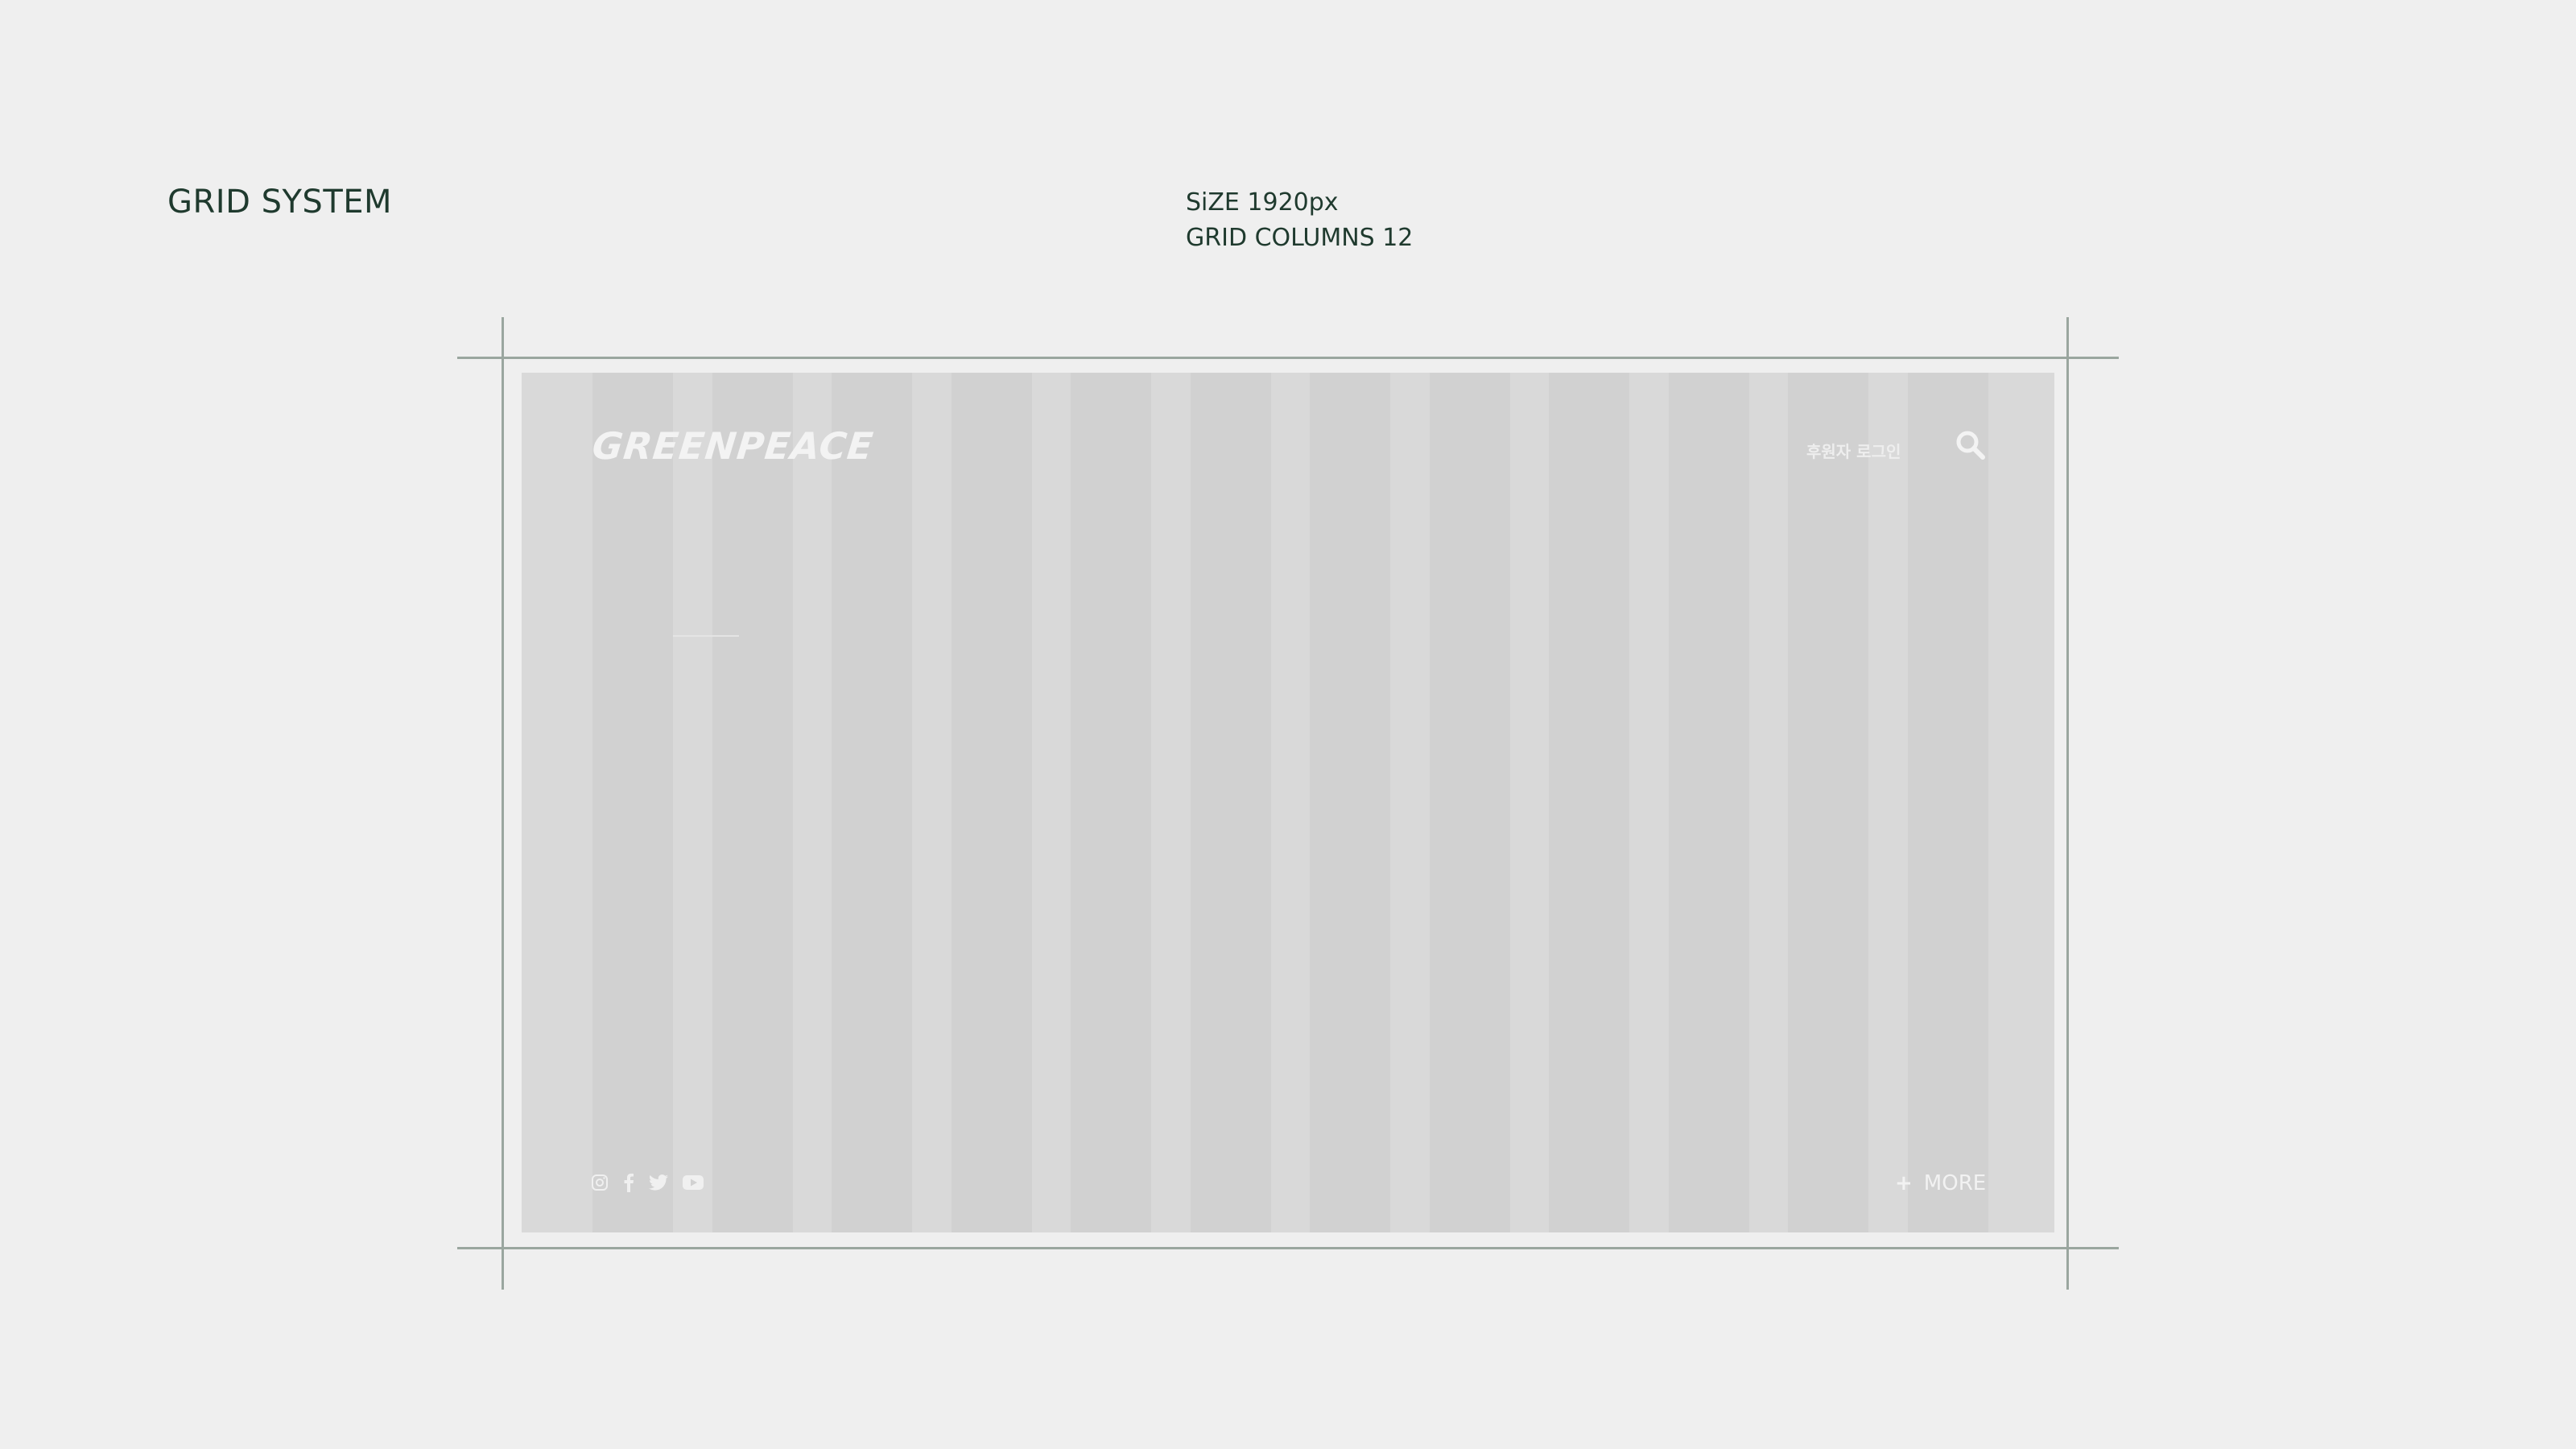 The width and height of the screenshot is (2576, 1449). What do you see at coordinates (647, 1182) in the screenshot?
I see `social-links` at bounding box center [647, 1182].